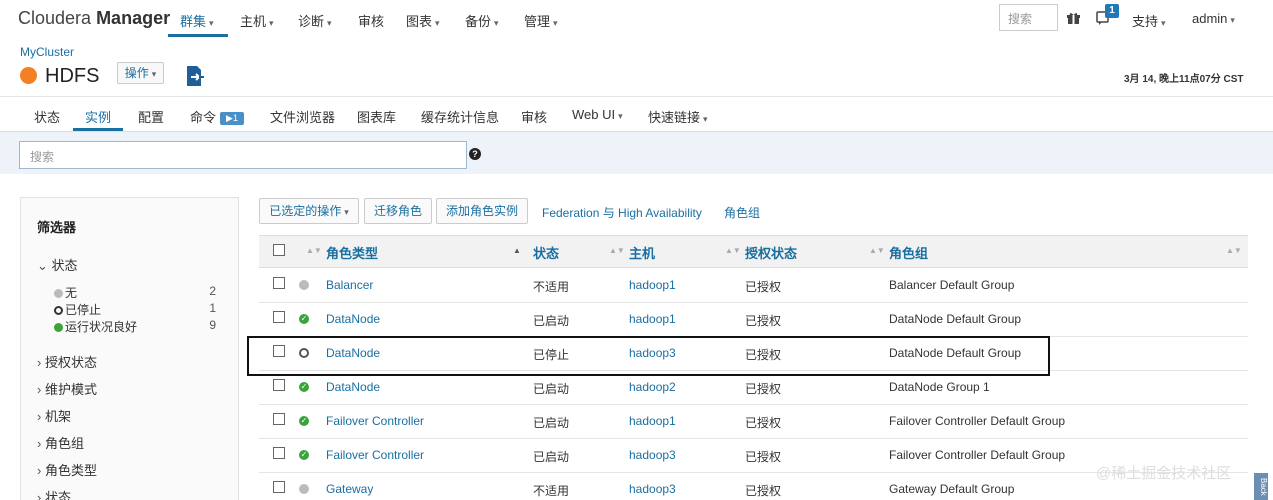 The height and width of the screenshot is (500, 1273). Describe the element at coordinates (652, 387) in the screenshot. I see `host-link: hadoop2` at that location.